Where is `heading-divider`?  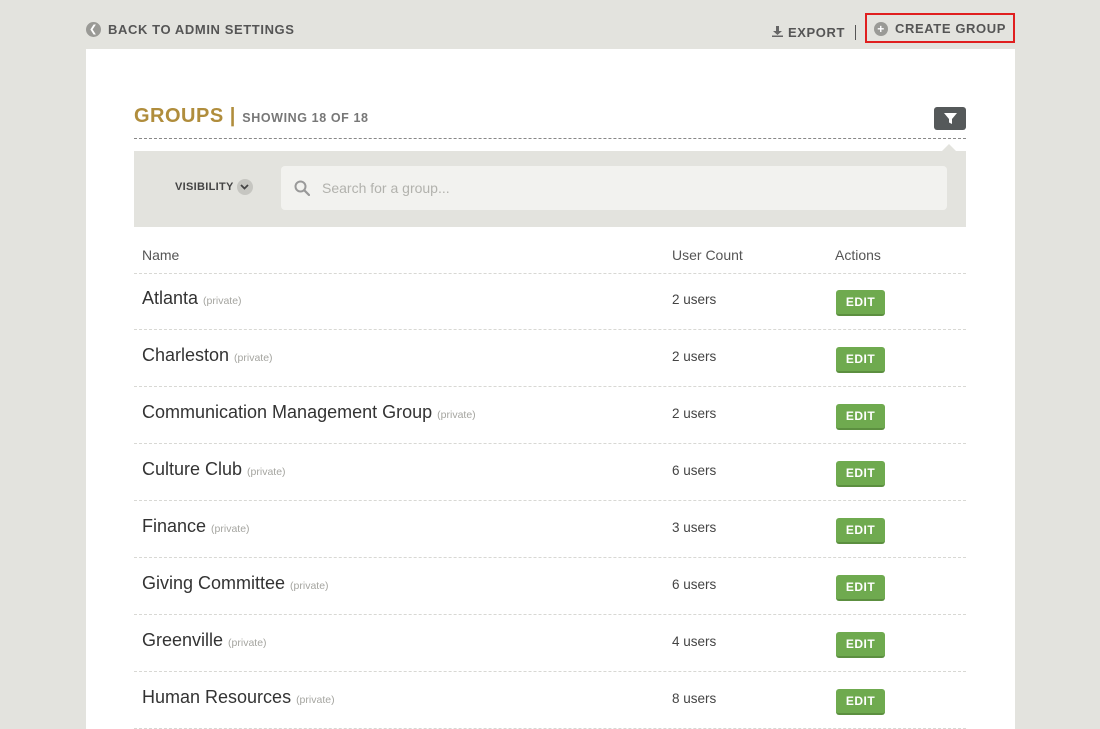 heading-divider is located at coordinates (550, 138).